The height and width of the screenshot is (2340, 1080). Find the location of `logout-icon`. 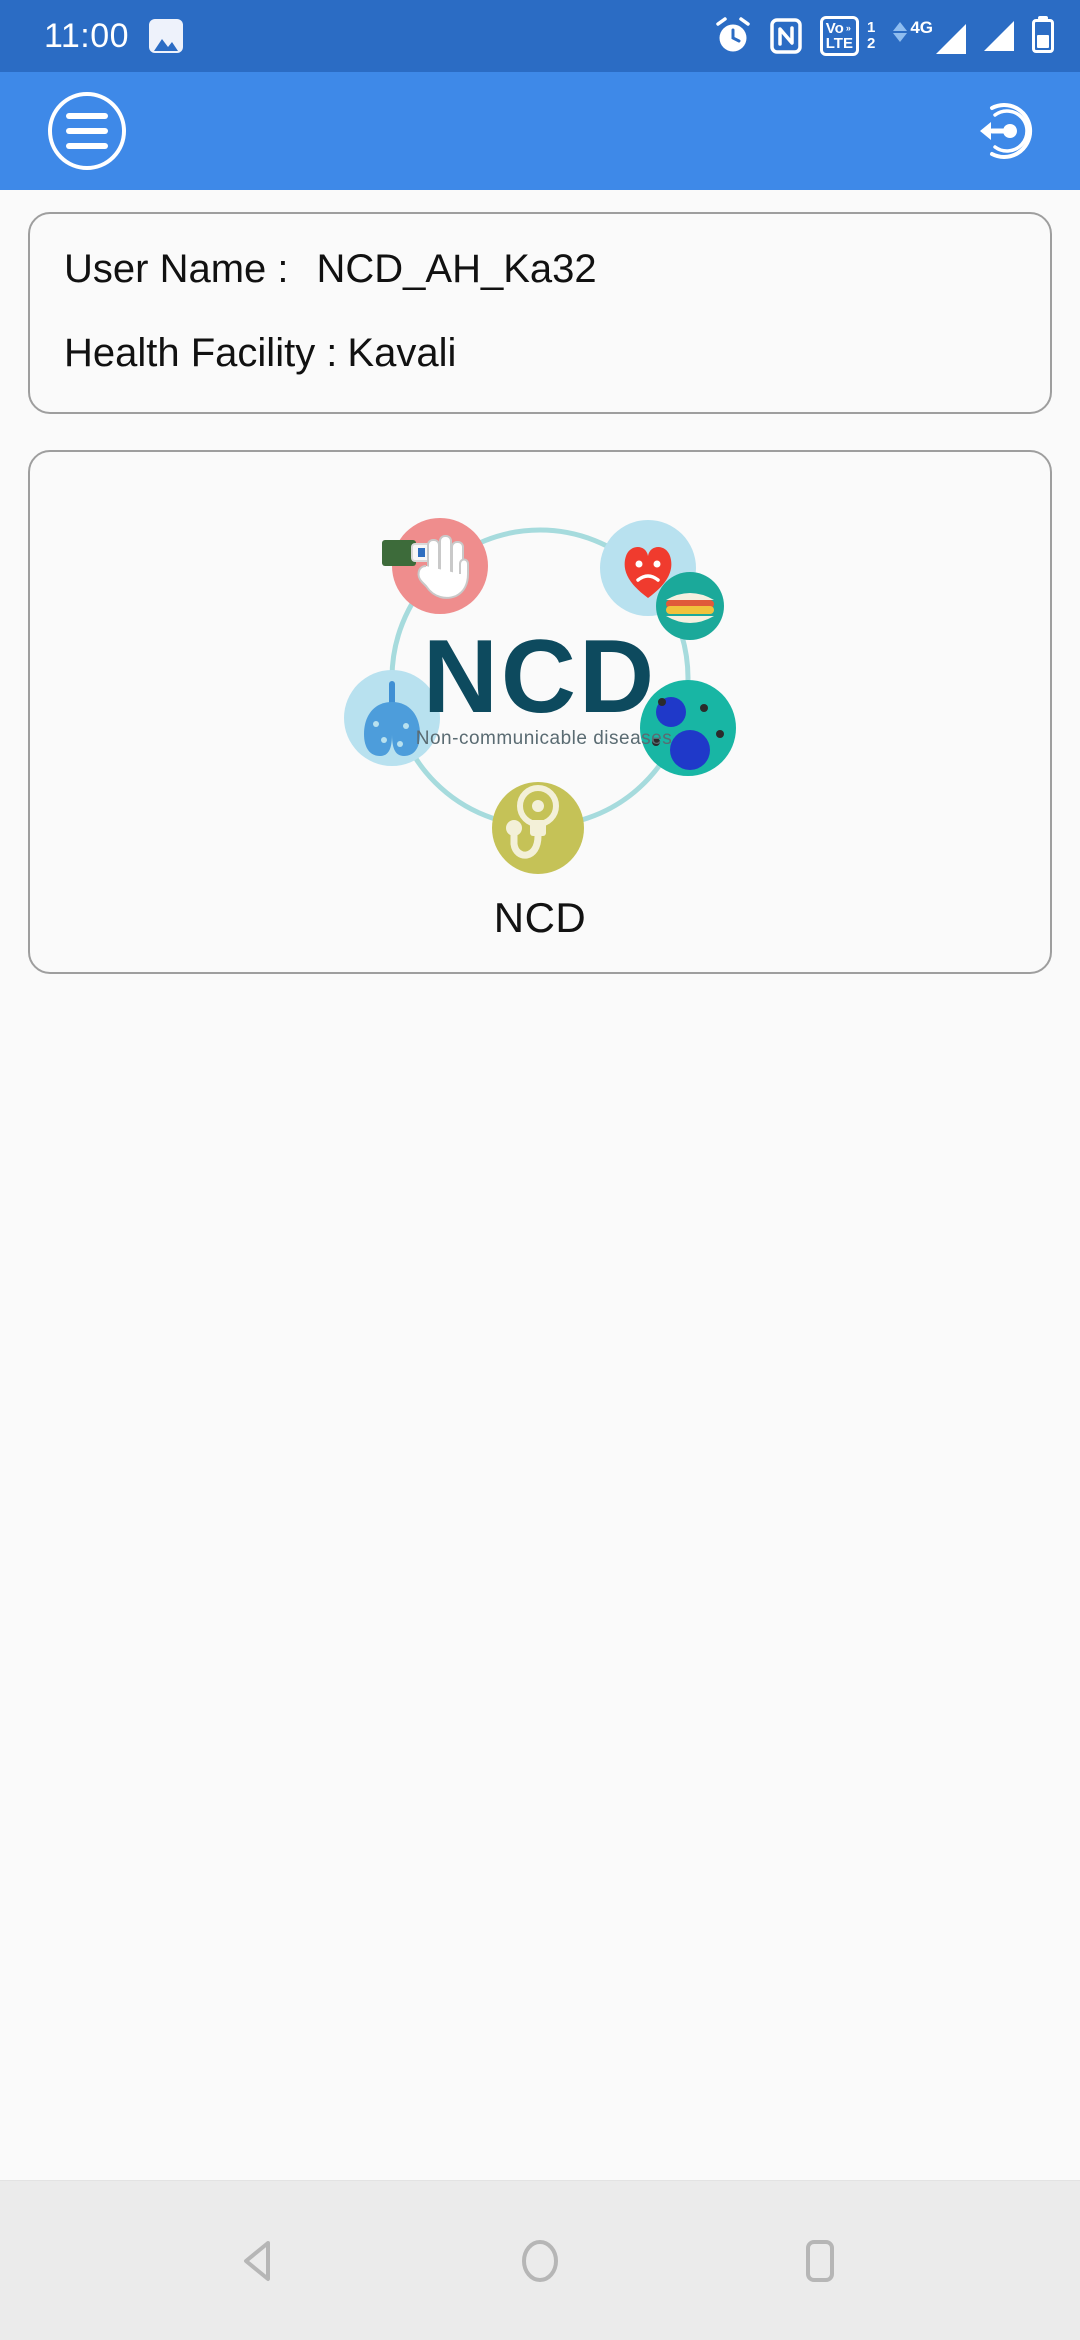

logout-icon is located at coordinates (1001, 131).